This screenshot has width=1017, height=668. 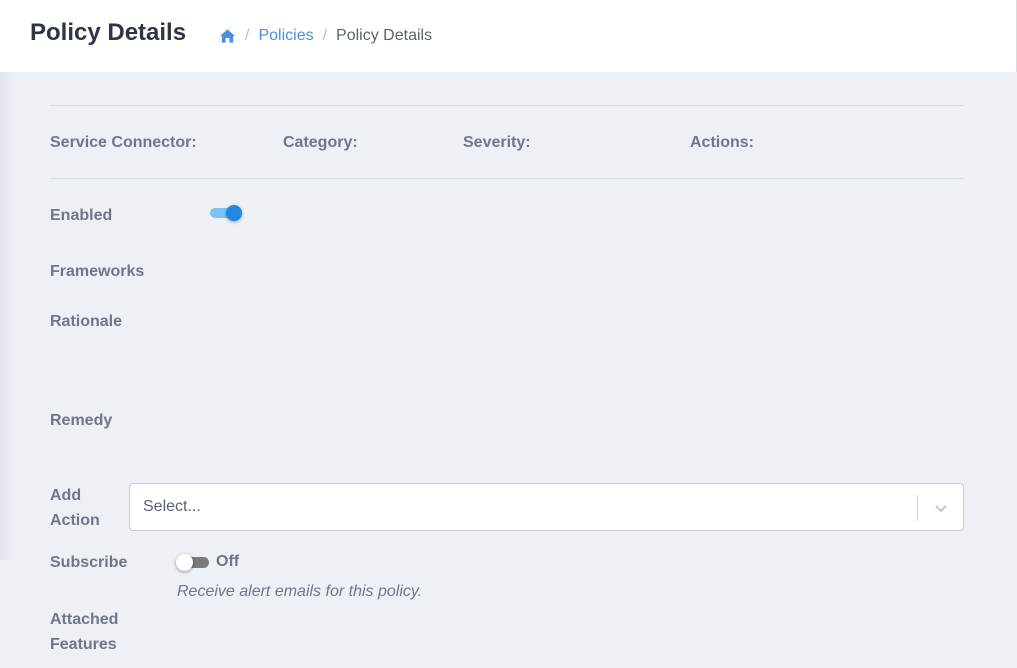 I want to click on breadcrumb-current: Policy Details, so click(x=384, y=35).